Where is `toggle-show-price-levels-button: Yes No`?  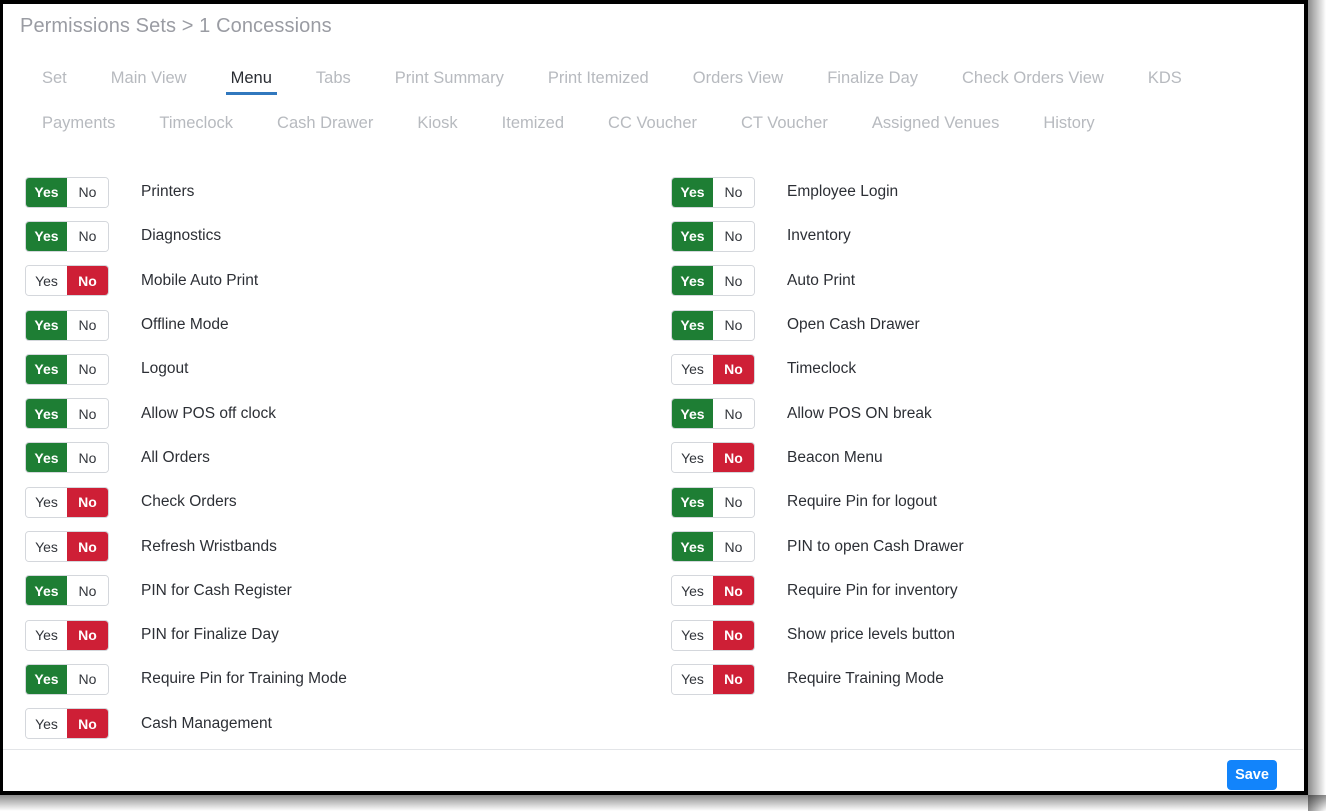
toggle-show-price-levels-button: Yes No is located at coordinates (713, 635).